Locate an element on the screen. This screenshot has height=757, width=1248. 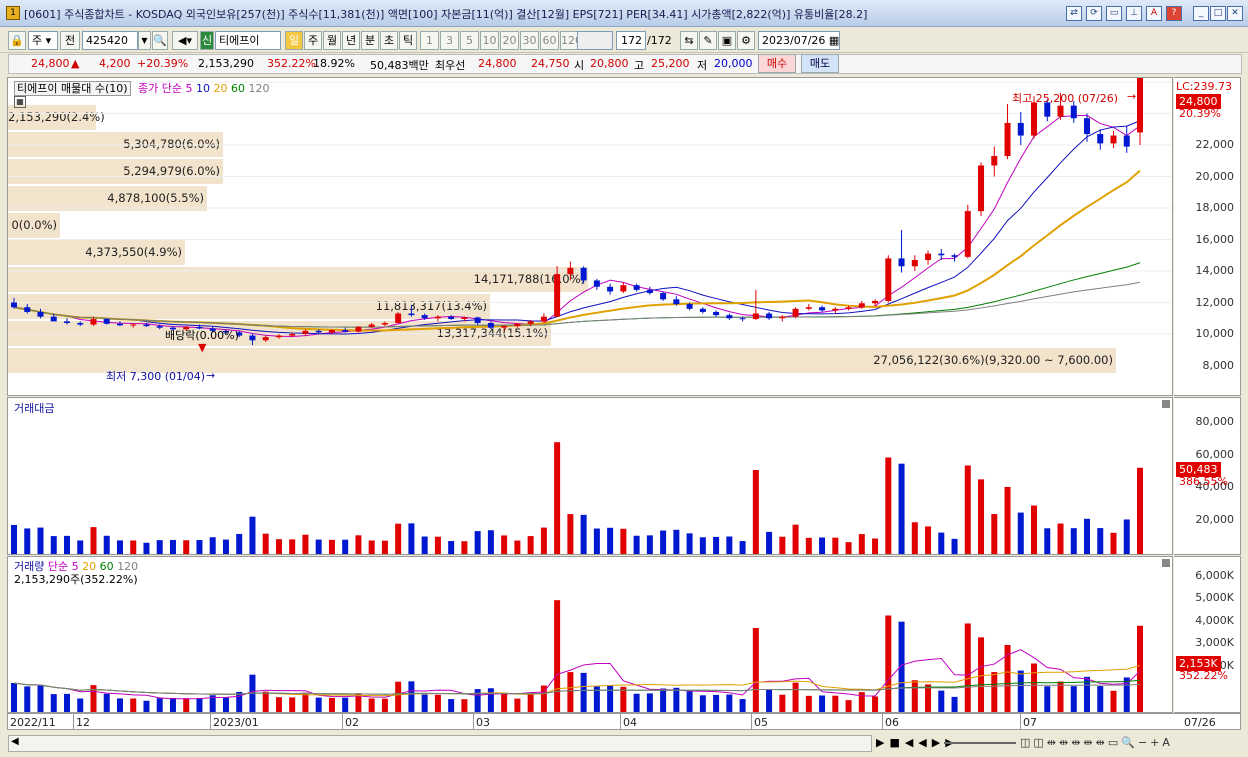
interval-tab-60: 60 is located at coordinates (549, 40).